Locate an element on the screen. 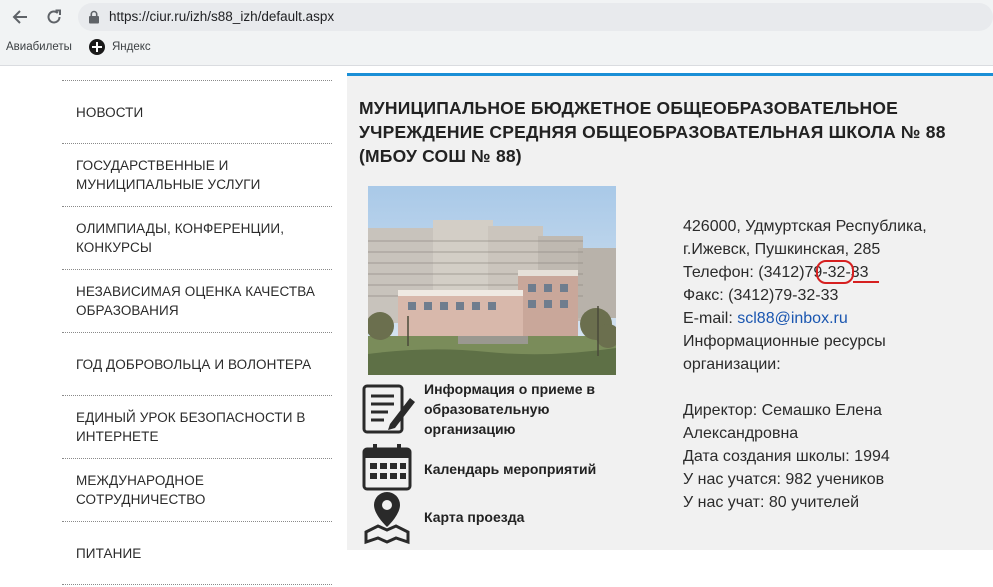  yandex-plus-icon is located at coordinates (97, 47).